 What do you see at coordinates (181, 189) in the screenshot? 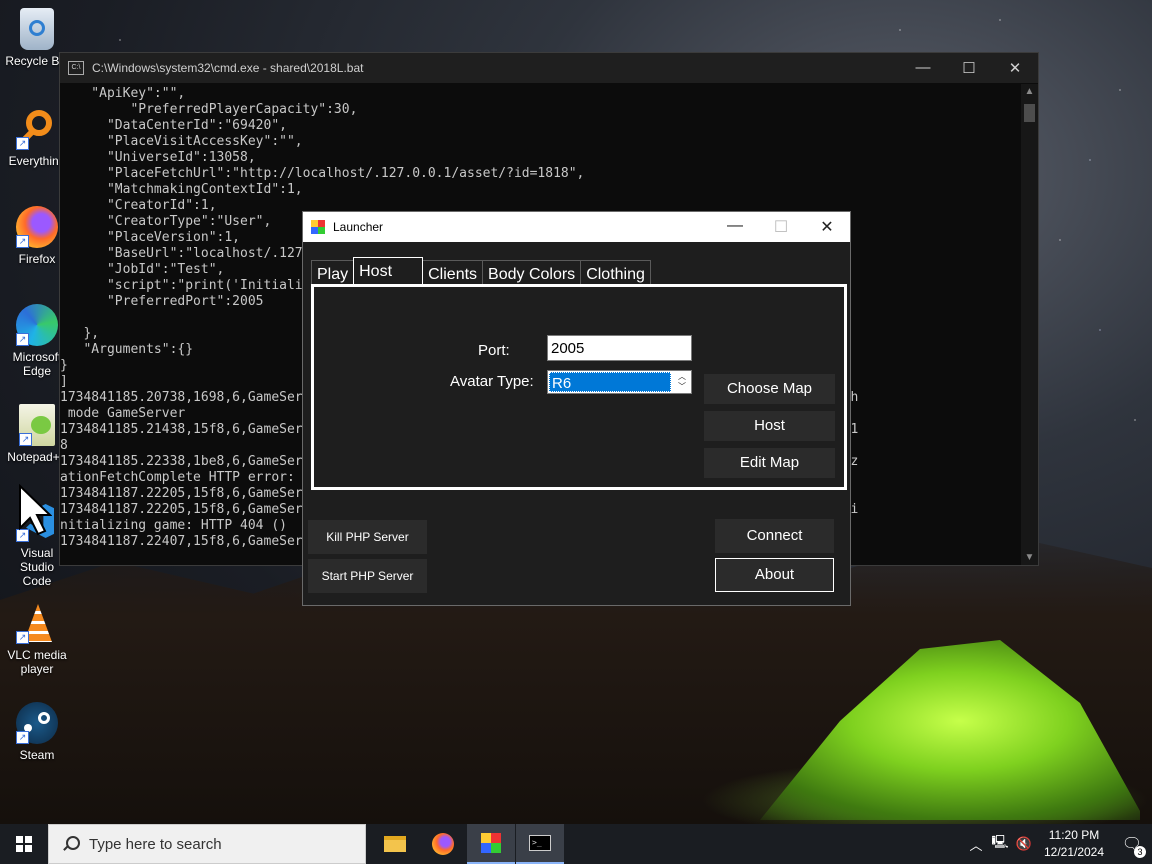
I see `cmd-line: "MatchmakingContextId":1,` at bounding box center [181, 189].